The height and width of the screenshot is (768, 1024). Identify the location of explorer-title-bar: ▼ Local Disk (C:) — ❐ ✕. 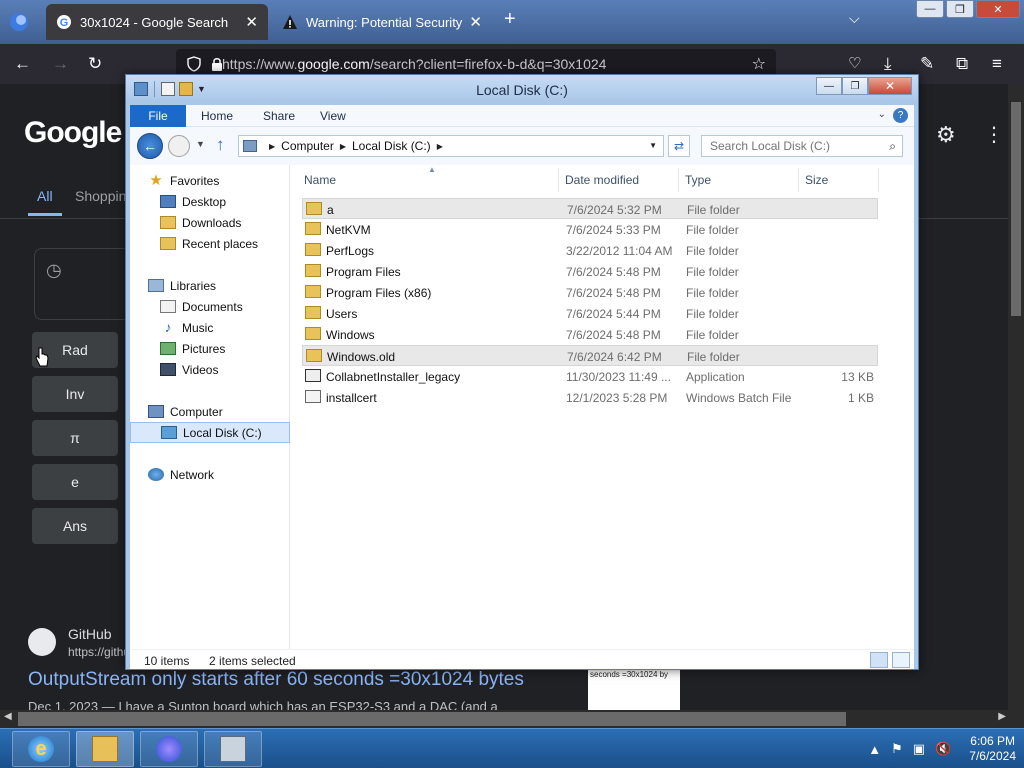
(522, 89).